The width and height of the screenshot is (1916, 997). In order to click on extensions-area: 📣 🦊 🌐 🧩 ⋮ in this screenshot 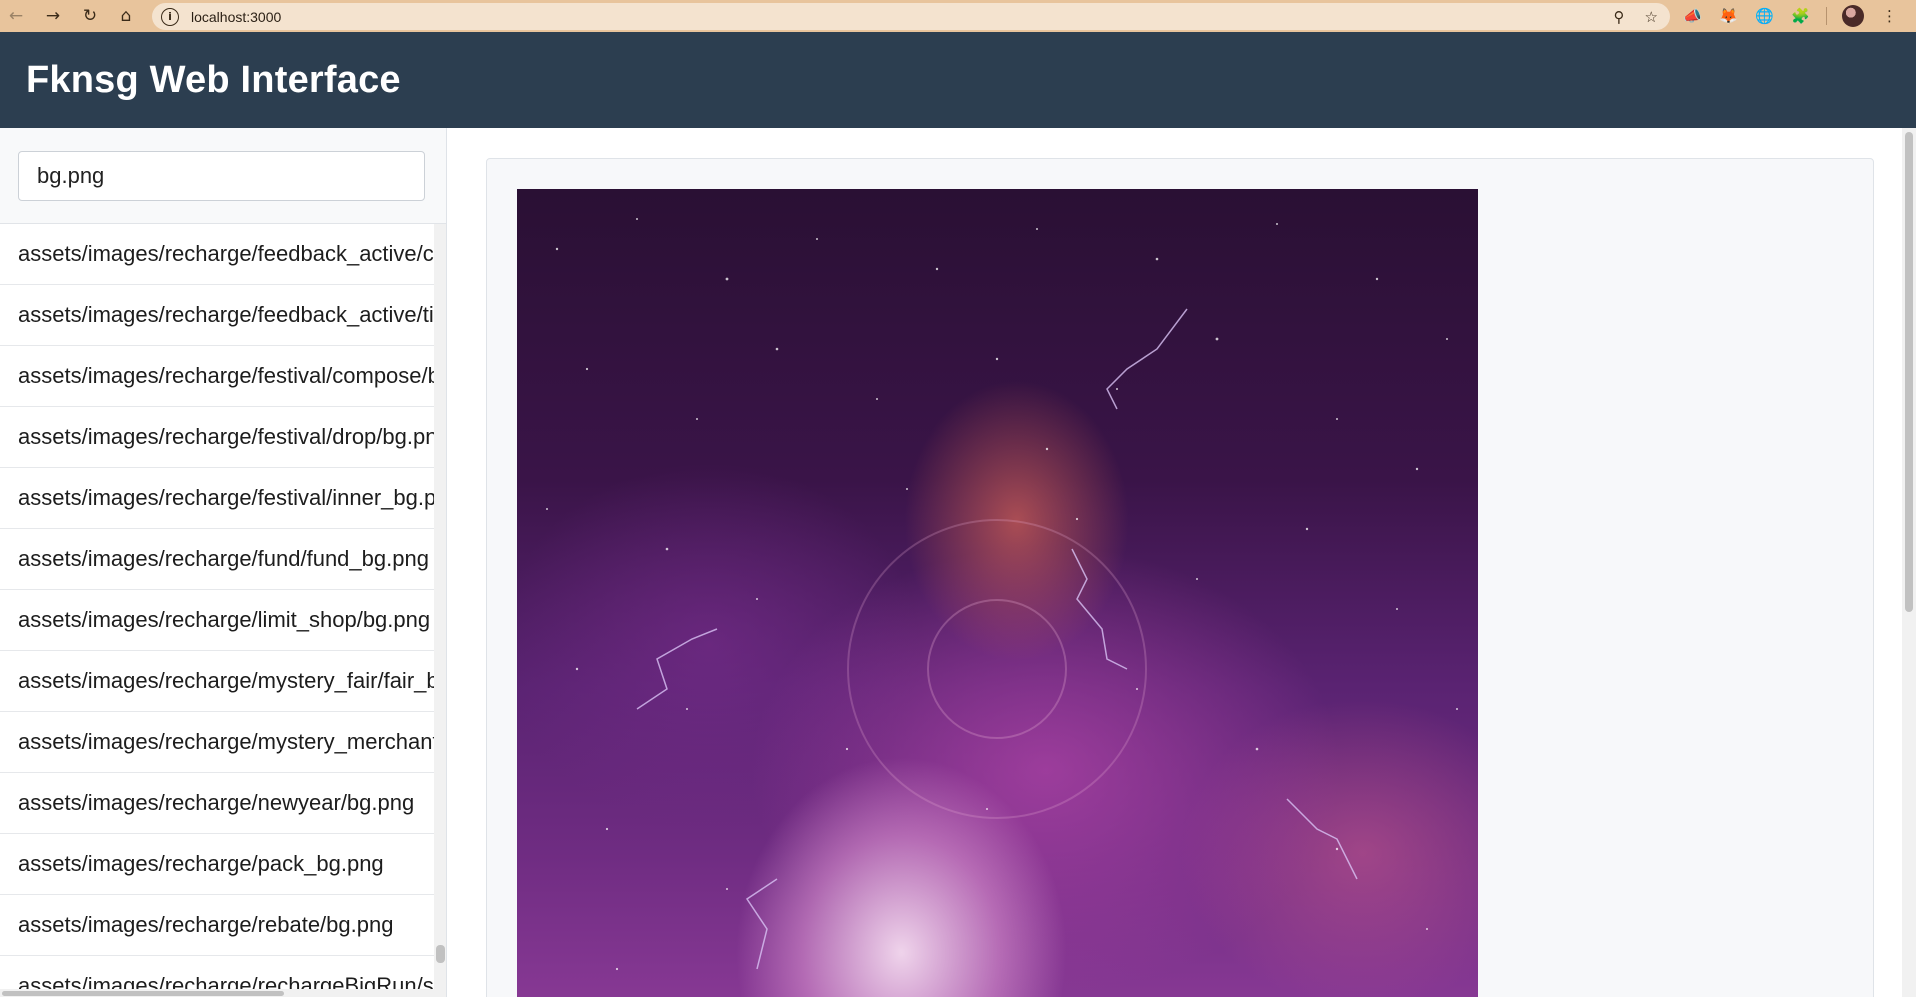, I will do `click(1791, 16)`.